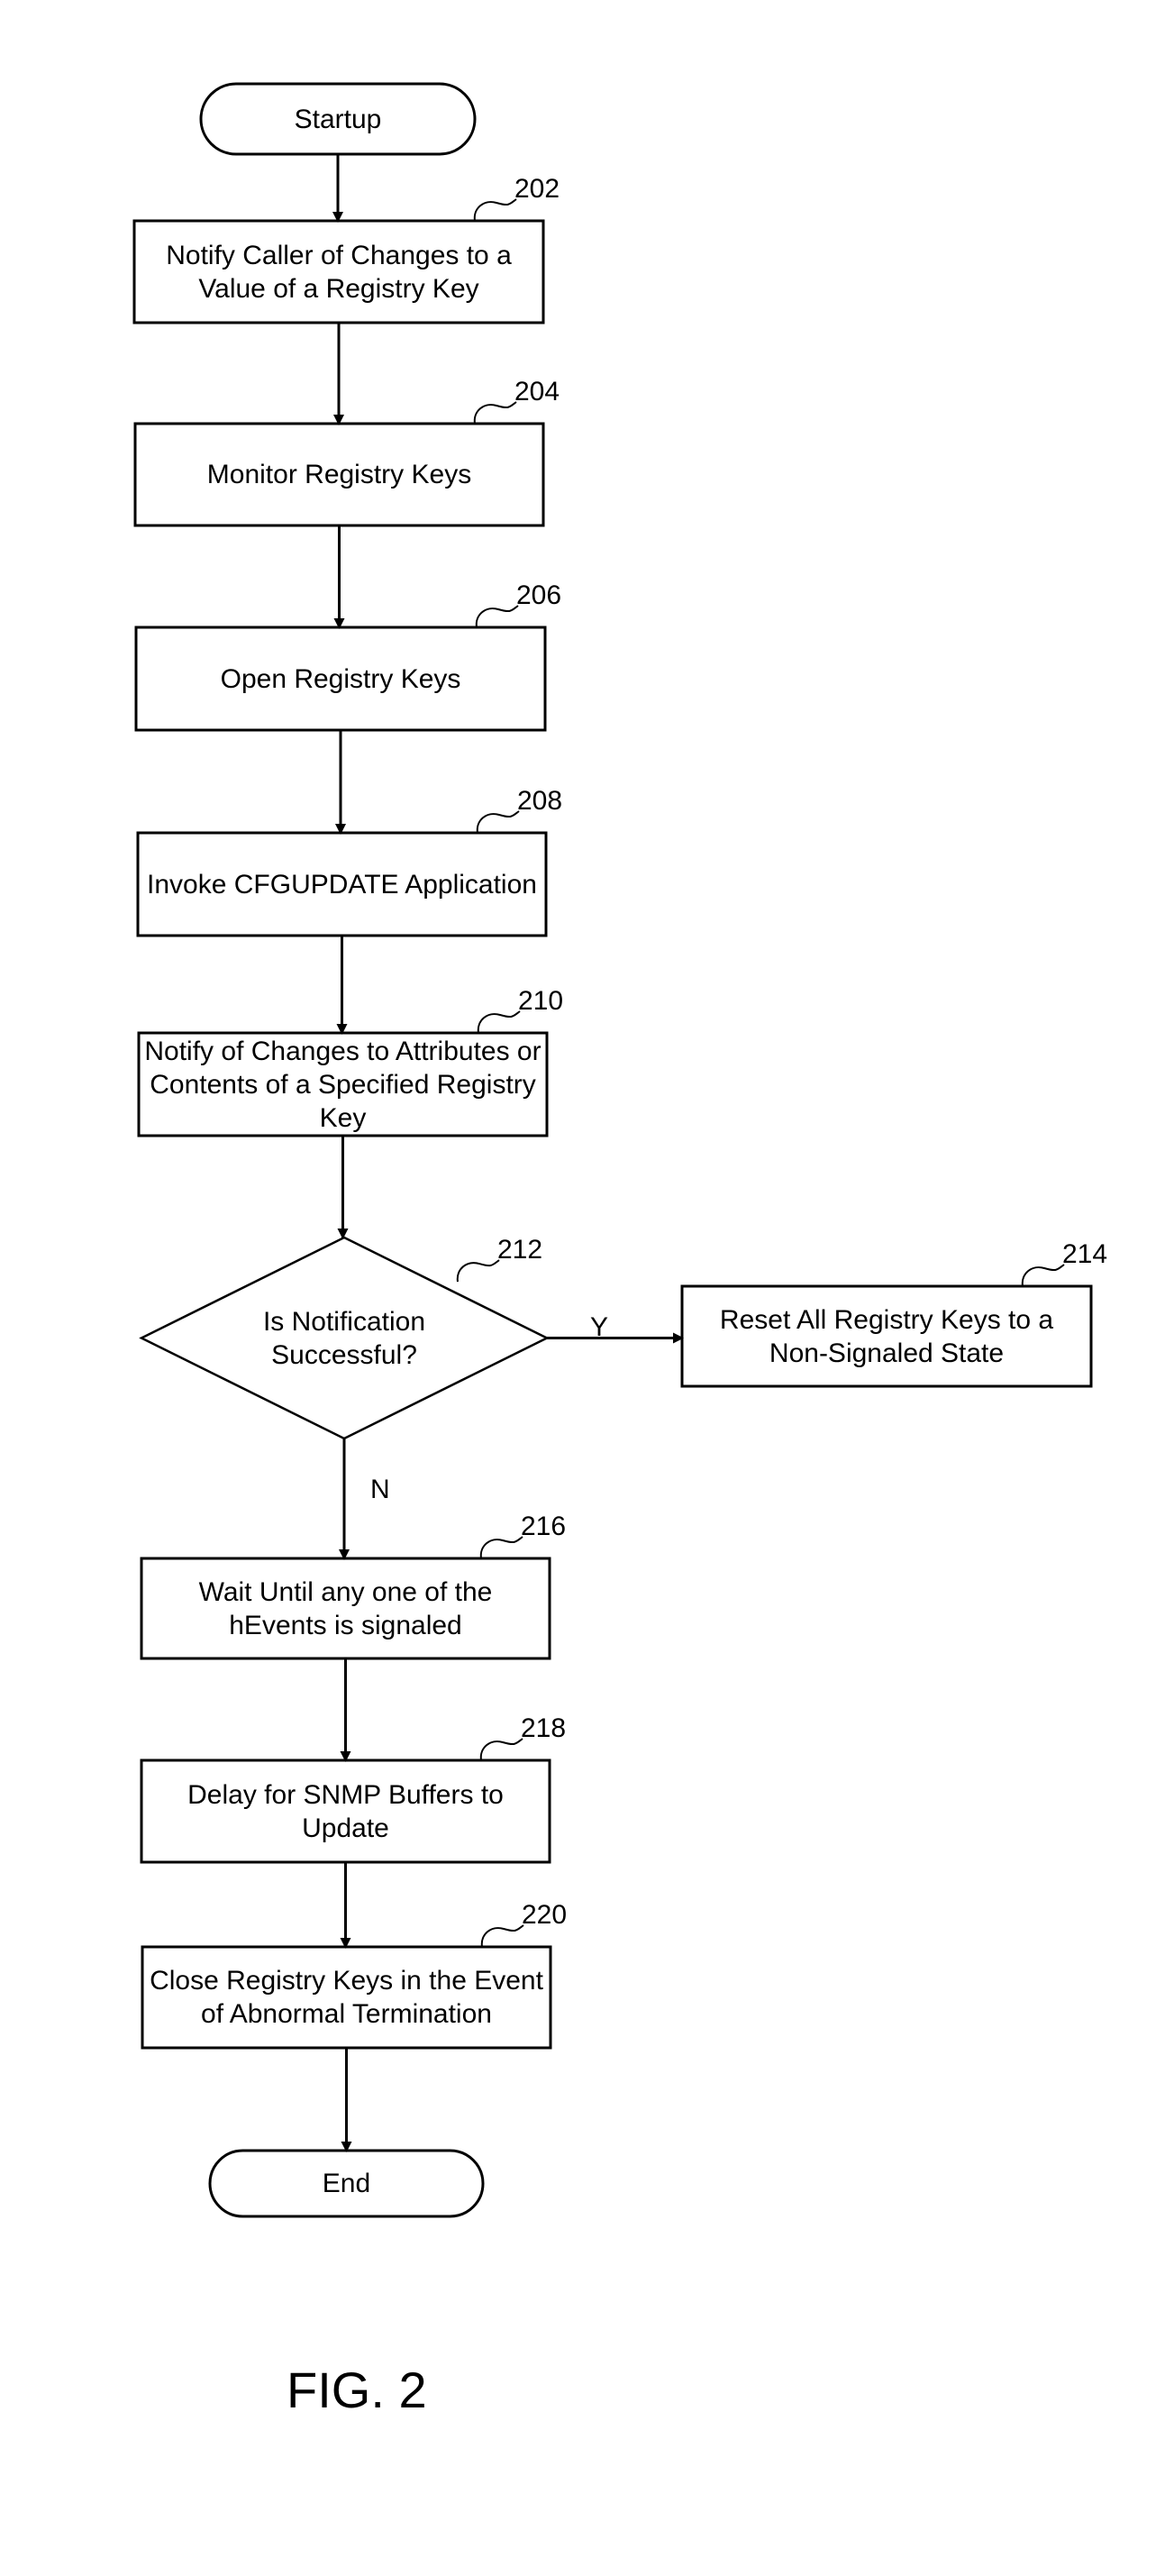 Image resolution: width=1174 pixels, height=2576 pixels. Describe the element at coordinates (357, 2390) in the screenshot. I see `figure-caption: FIG. 2` at that location.